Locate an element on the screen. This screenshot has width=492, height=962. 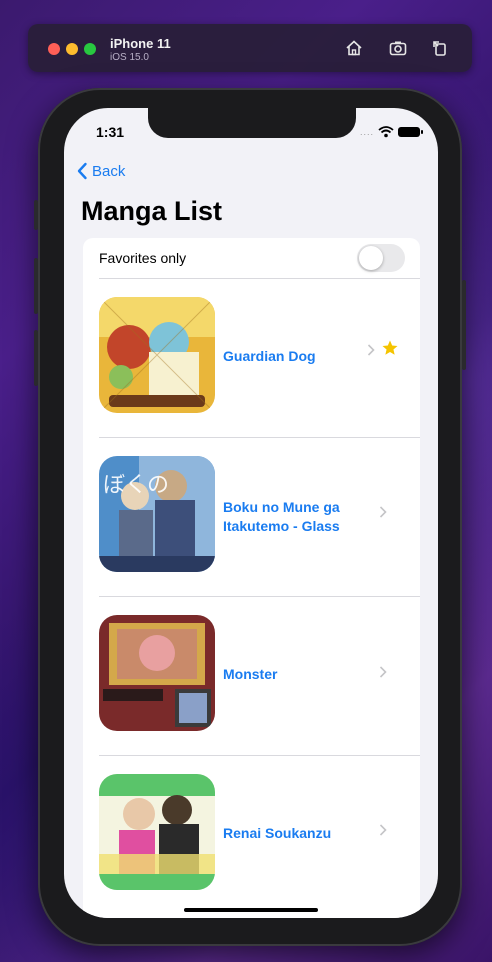
back-label: Back is located at coordinates (109, 171).